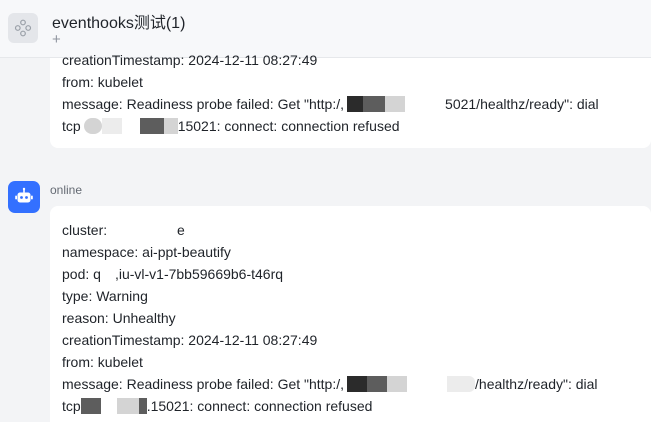 This screenshot has height=422, width=651. I want to click on message-line-tcp: tcp .15021: connect: connection refused, so click(217, 406).